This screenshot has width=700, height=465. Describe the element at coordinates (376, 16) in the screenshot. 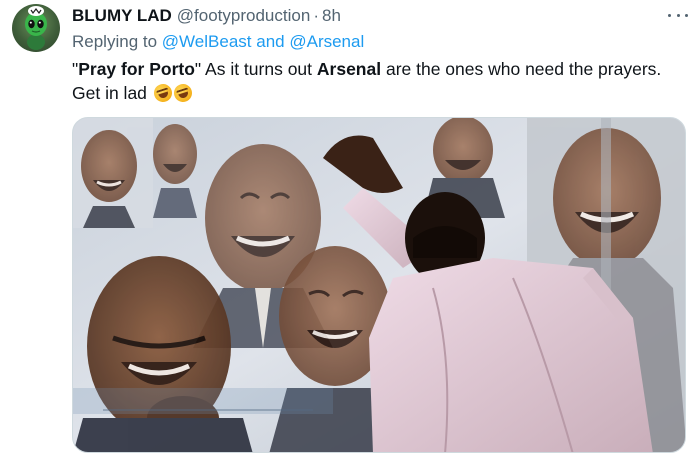

I see `tweet-header: BLUMY LAD @footyproduction · 8h` at that location.